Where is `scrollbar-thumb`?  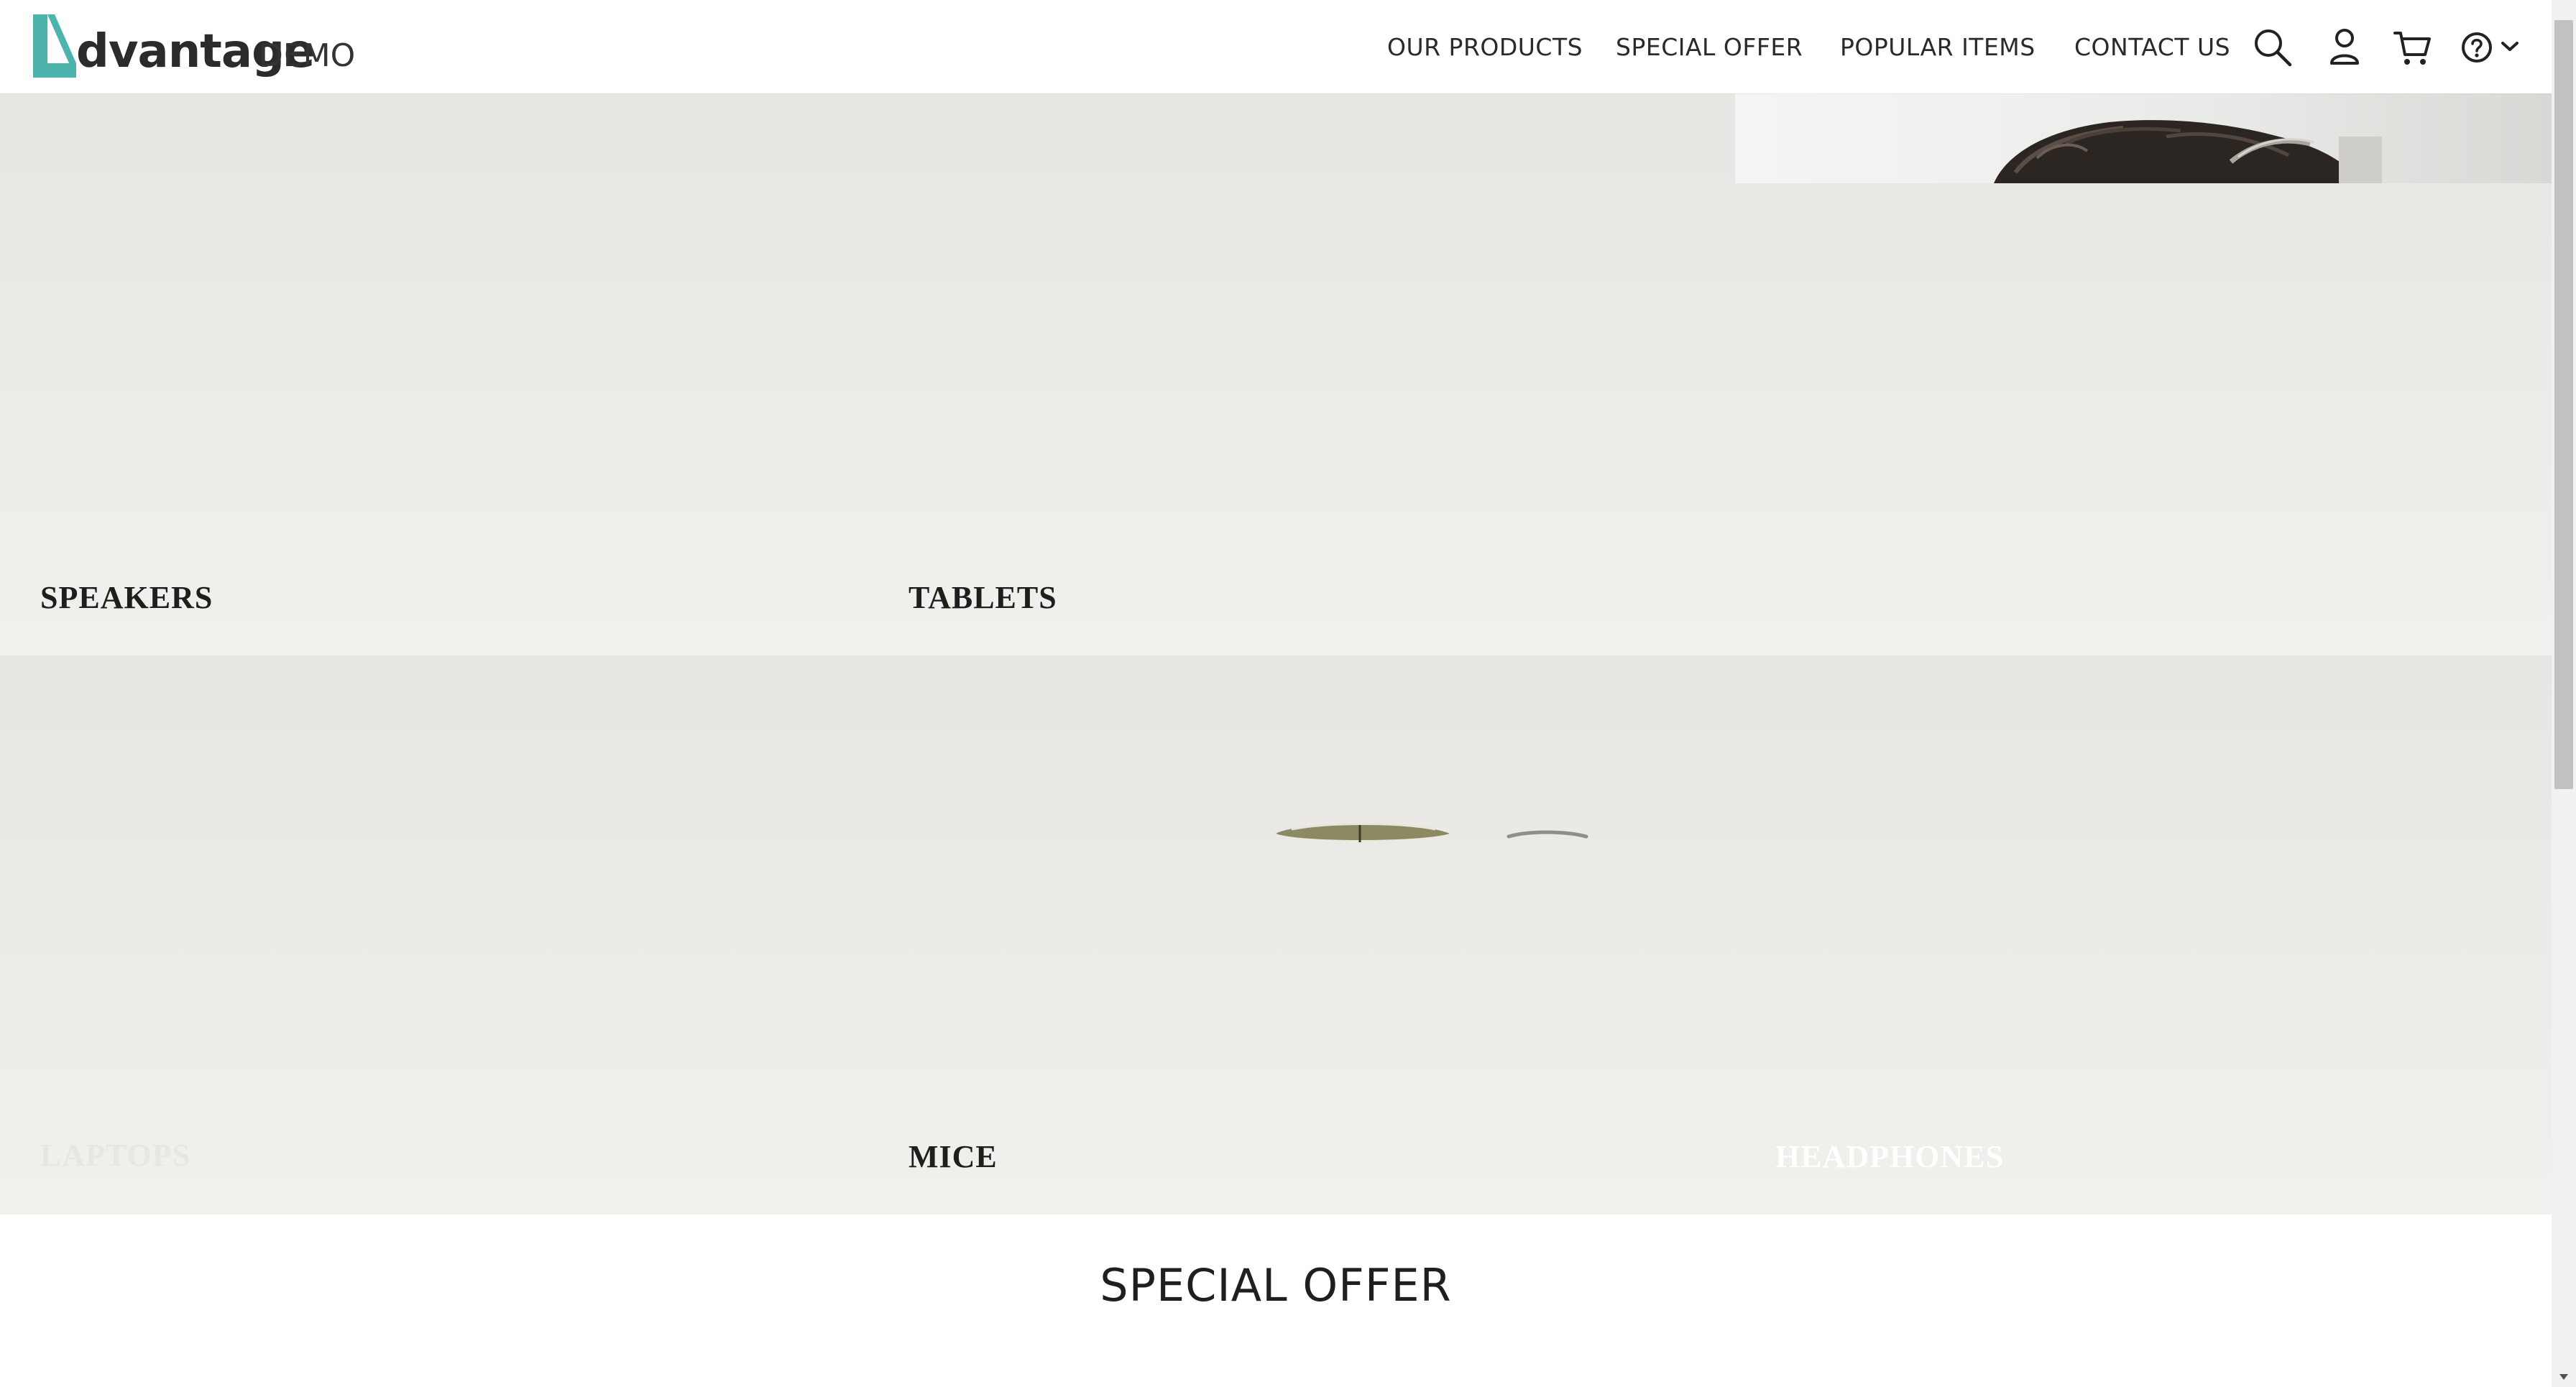
scrollbar-thumb is located at coordinates (2563, 405).